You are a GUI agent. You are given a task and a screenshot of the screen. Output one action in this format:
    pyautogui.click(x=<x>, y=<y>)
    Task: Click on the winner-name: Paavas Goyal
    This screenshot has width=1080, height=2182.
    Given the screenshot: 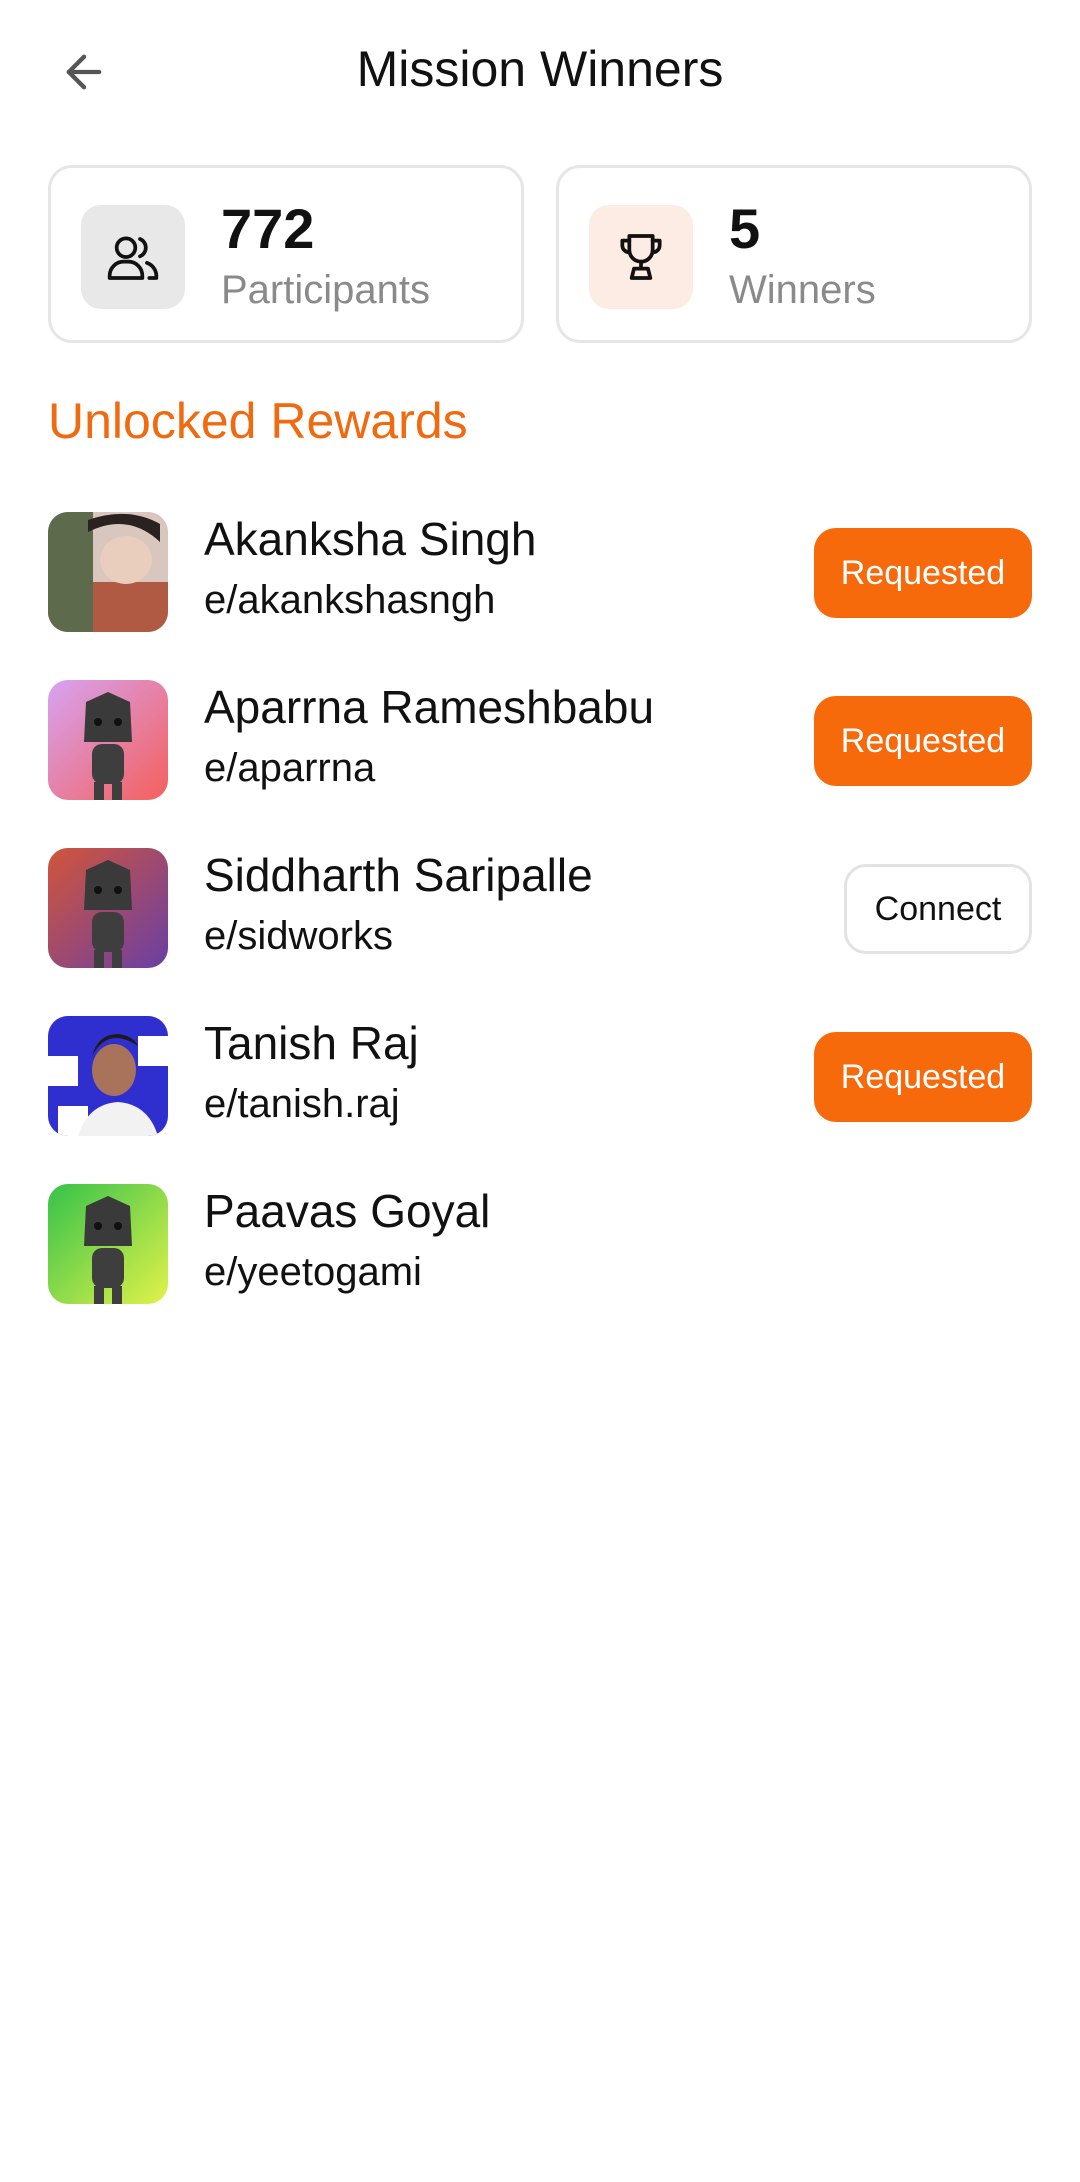 What is the action you would take?
    pyautogui.click(x=347, y=1211)
    